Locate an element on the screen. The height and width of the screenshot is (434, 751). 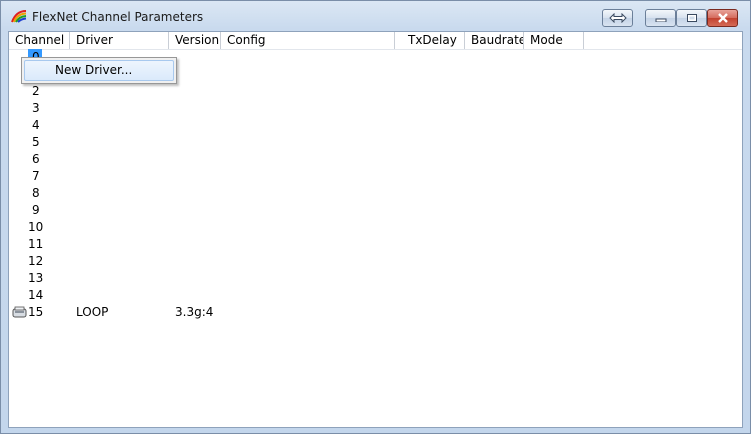
table-row: 5 is located at coordinates (375, 142).